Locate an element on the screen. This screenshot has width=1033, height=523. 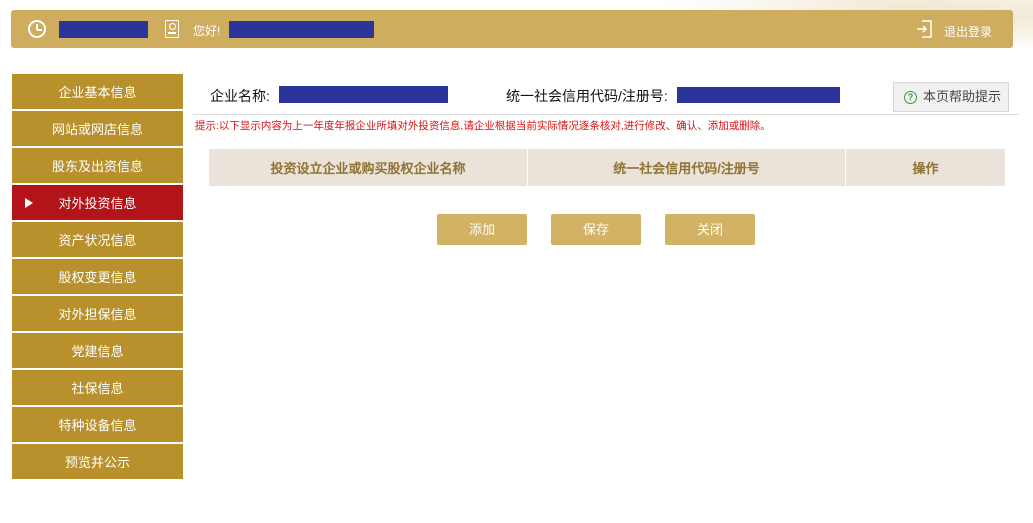
sidebar-item-asset-info: 资产状况信息 is located at coordinates (97, 239).